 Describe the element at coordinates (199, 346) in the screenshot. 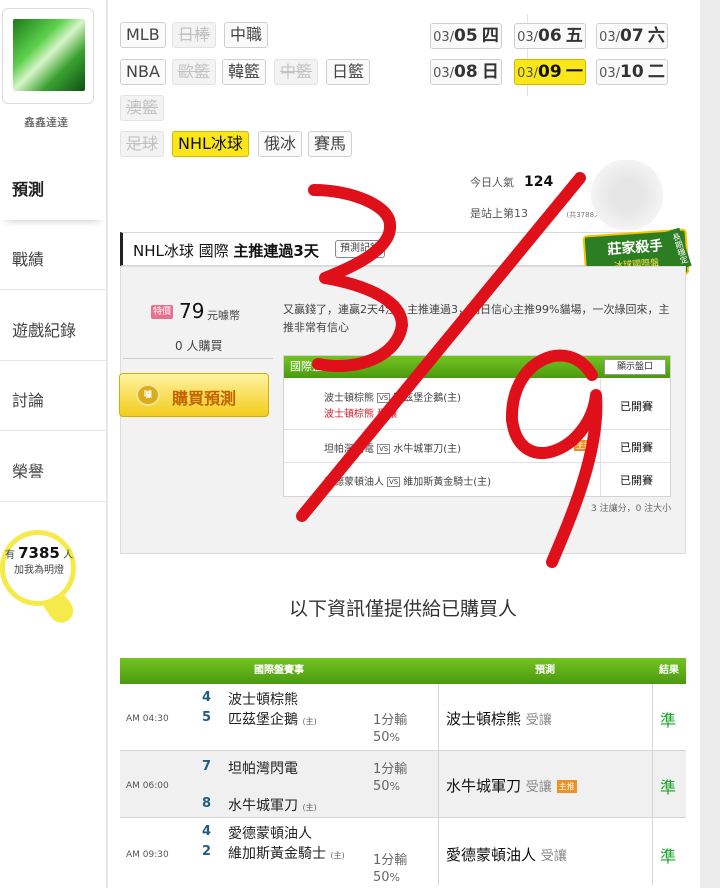

I see `buyer-count: 0 人購買` at that location.